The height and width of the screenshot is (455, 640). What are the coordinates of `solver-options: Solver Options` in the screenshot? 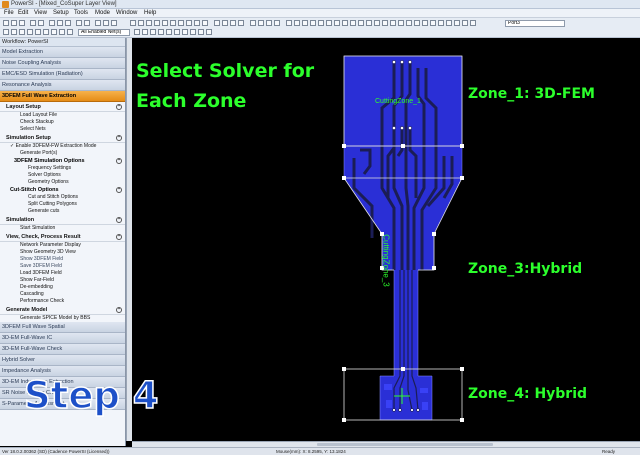 It's located at (62, 175).